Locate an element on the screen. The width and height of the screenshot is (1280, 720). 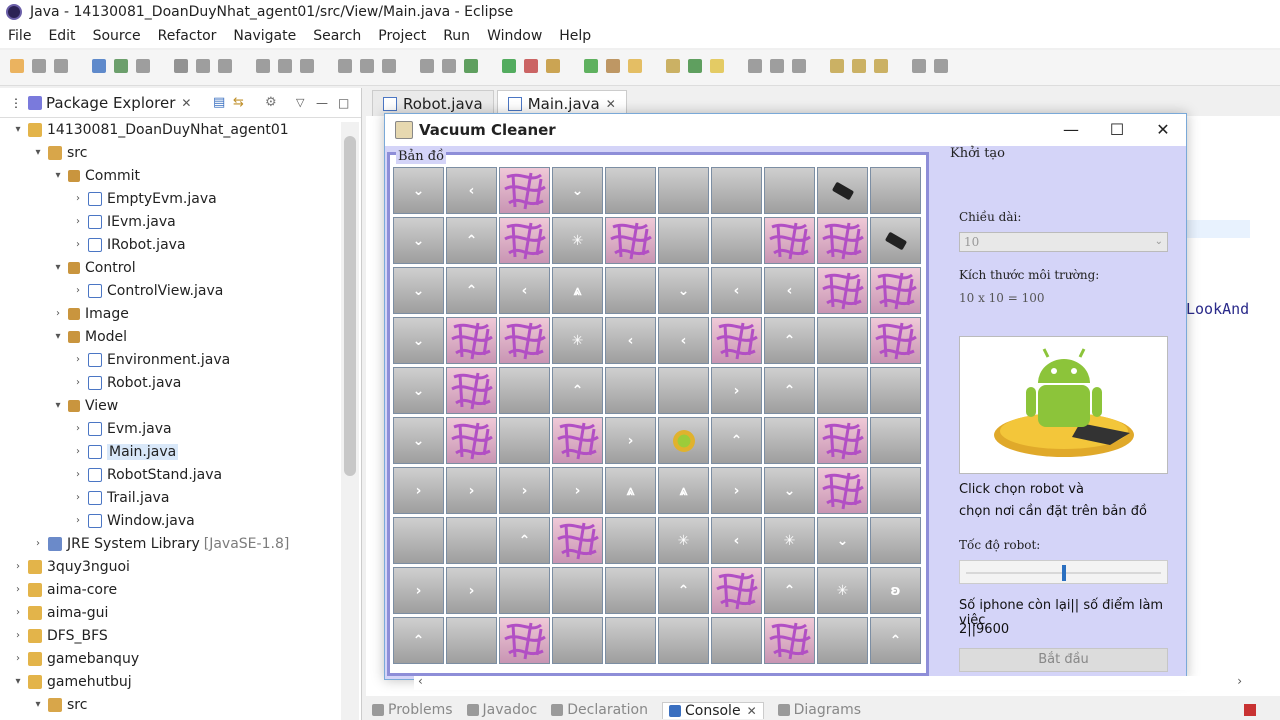
tree-item: › Robot.java is located at coordinates (126, 382).